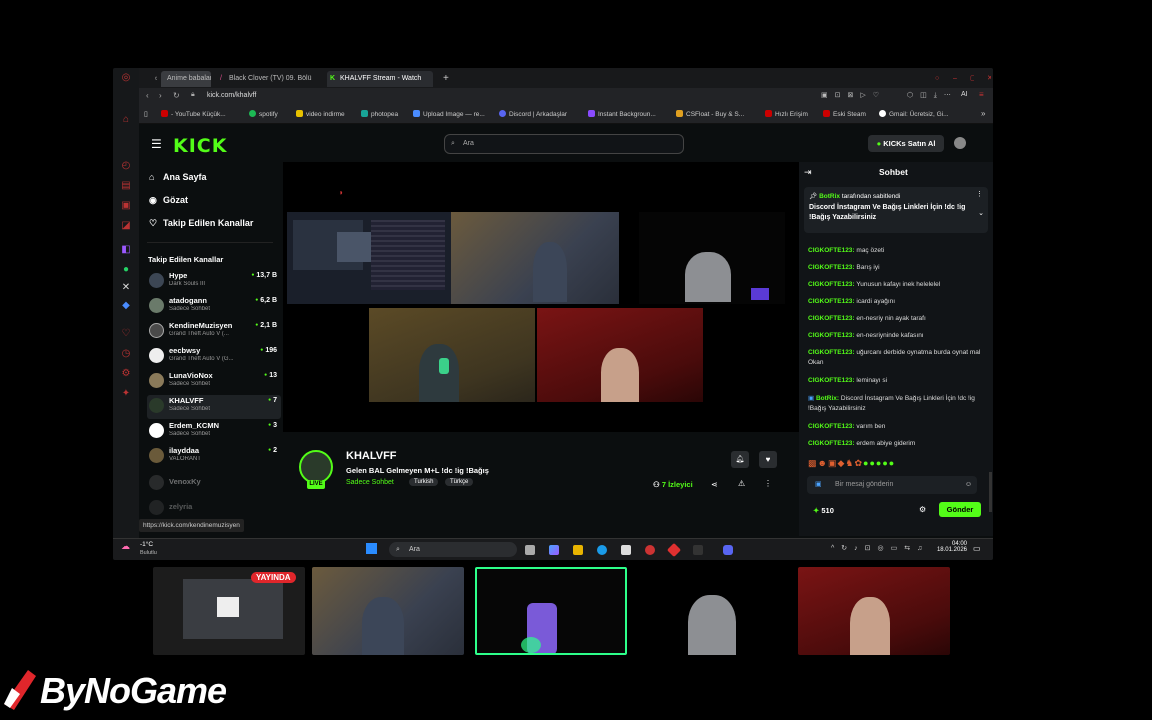 This screenshot has width=1152, height=720. I want to click on report-icon: ⚠, so click(741, 483).